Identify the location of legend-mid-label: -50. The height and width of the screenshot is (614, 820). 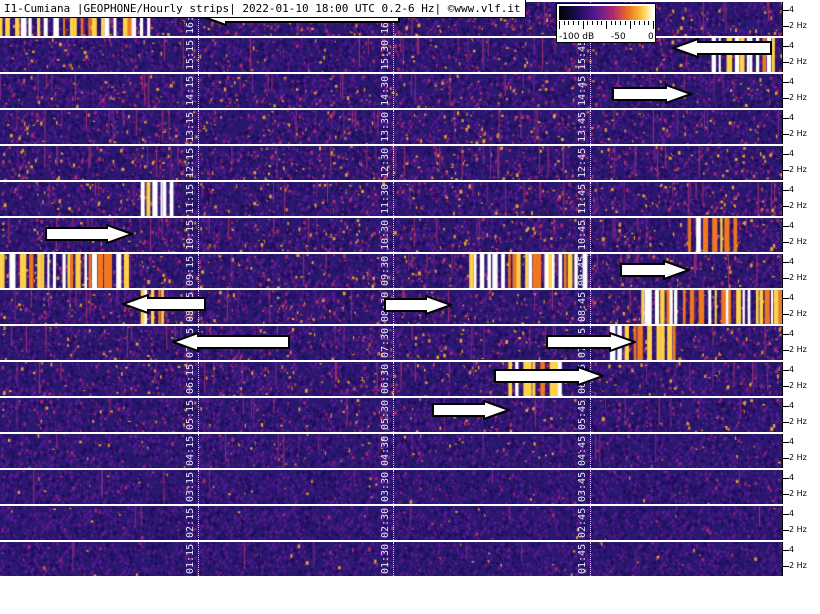
(618, 37).